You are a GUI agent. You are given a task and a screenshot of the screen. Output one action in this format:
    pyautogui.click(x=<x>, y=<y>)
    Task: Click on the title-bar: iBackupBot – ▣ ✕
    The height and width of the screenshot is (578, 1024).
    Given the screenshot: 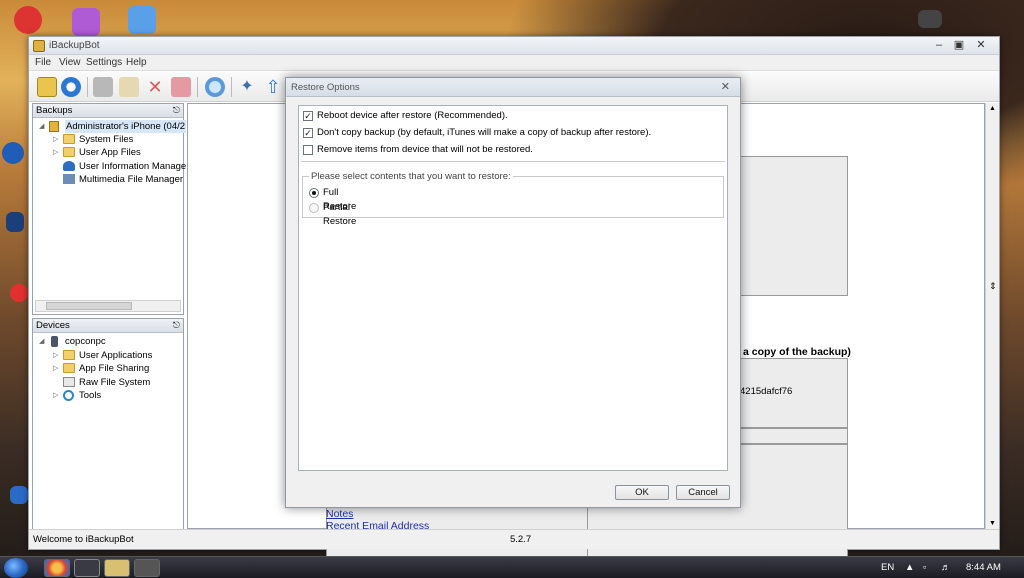 What is the action you would take?
    pyautogui.click(x=514, y=46)
    